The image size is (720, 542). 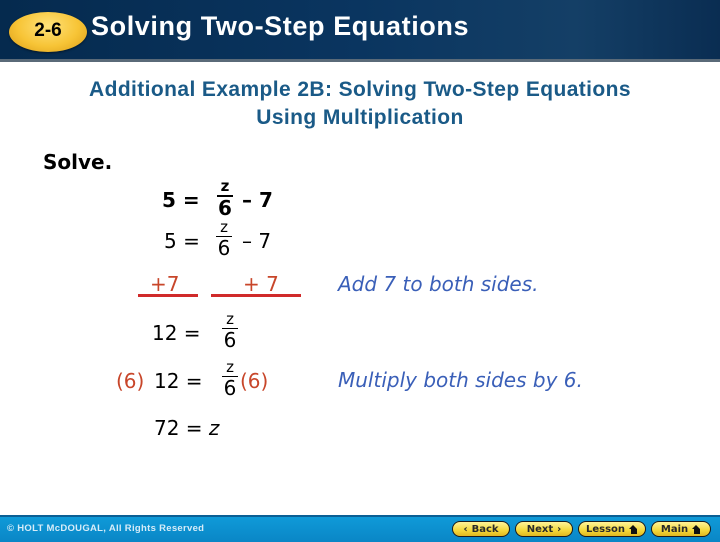 What do you see at coordinates (559, 529) in the screenshot?
I see `chevron-right-icon: ›` at bounding box center [559, 529].